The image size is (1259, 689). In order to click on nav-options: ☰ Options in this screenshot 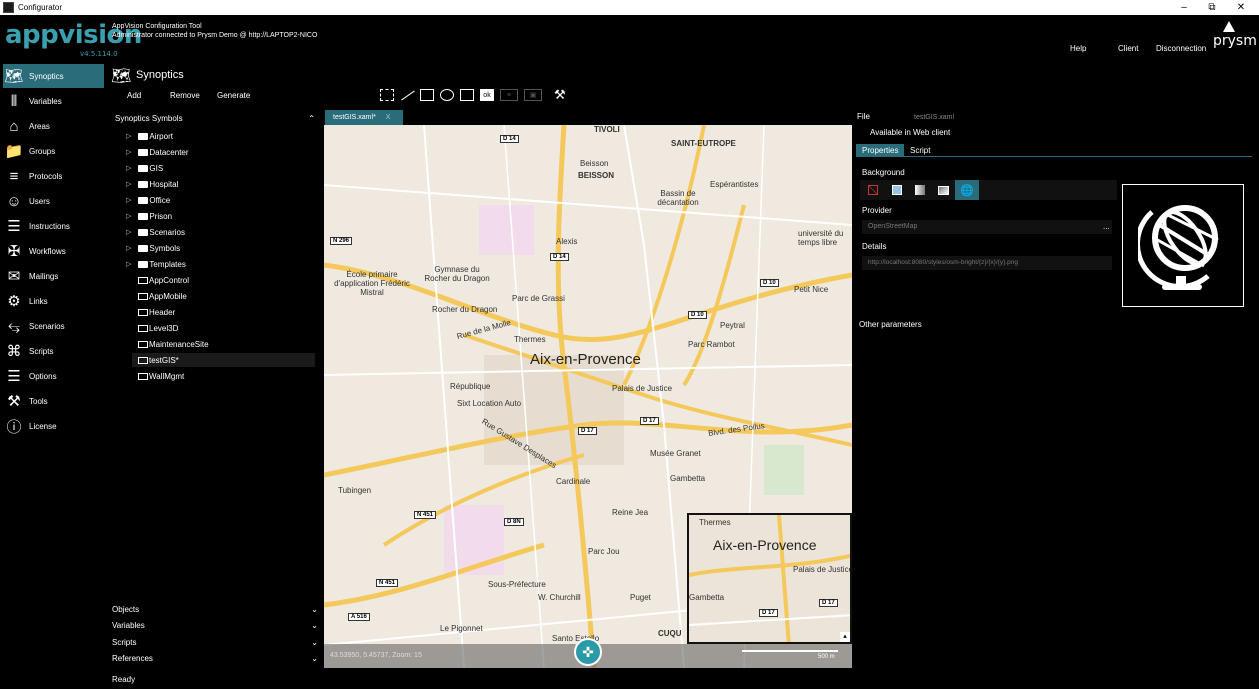, I will do `click(53, 376)`.